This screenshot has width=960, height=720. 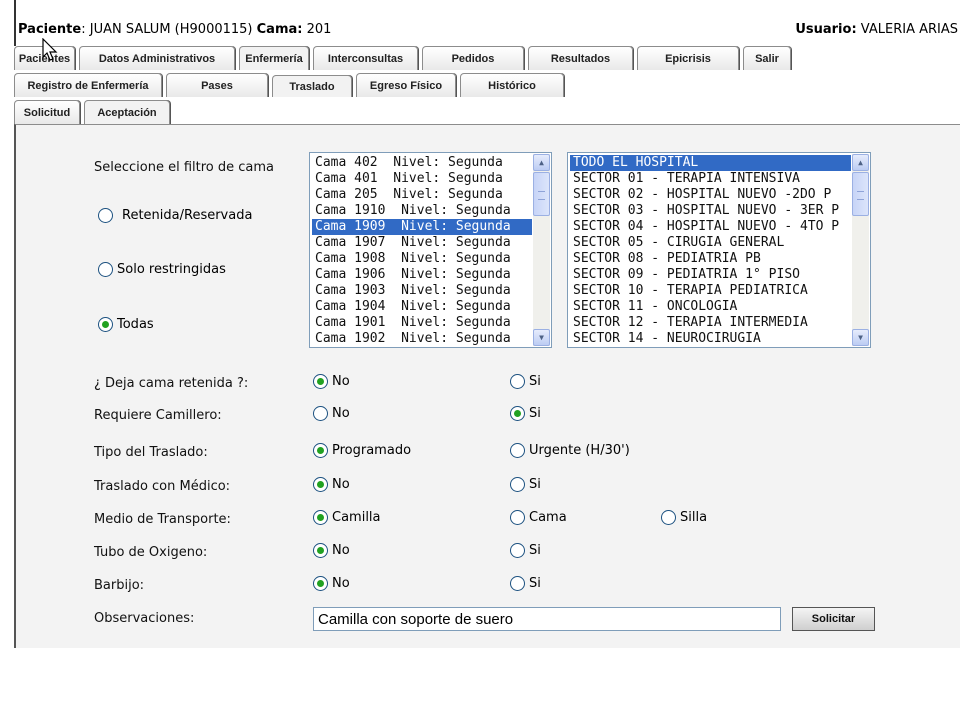 What do you see at coordinates (422, 195) in the screenshot?
I see `bed-option: Cama 205 Nivel: Segunda` at bounding box center [422, 195].